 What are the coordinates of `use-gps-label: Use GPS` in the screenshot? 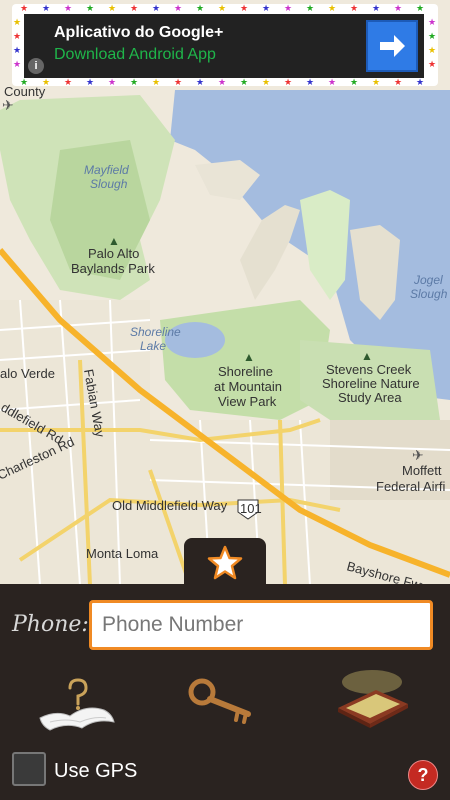 It's located at (95, 771).